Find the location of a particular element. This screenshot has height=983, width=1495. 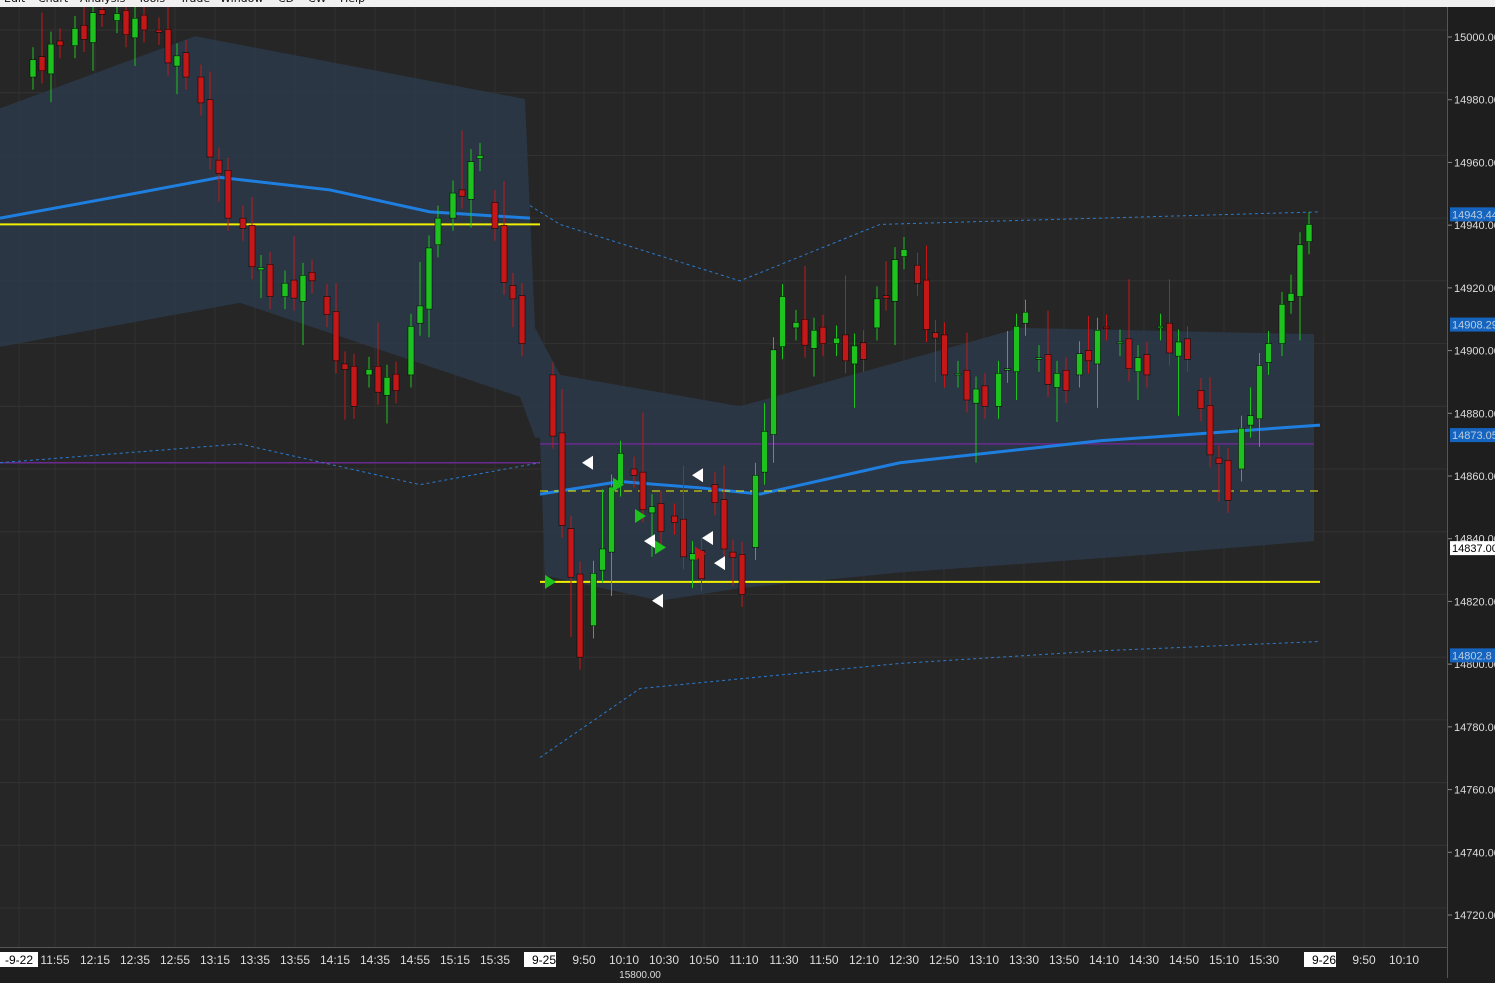

price-tick-label: 14860.00 is located at coordinates (1474, 477).